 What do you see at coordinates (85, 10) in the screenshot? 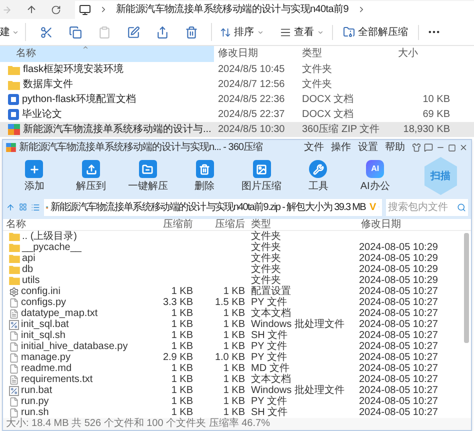
I see `computer-icon` at bounding box center [85, 10].